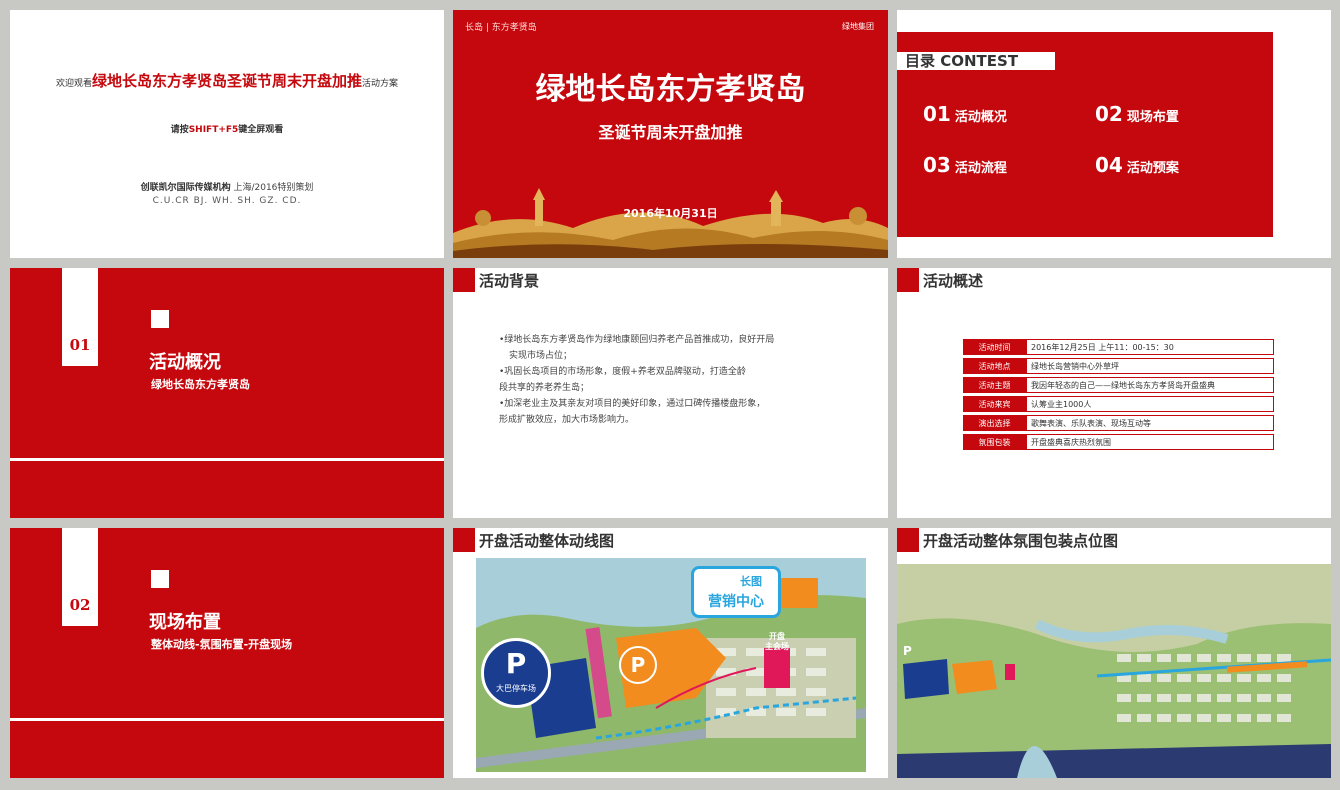  I want to click on opening-venue-label: 开盘 主会场, so click(777, 641).